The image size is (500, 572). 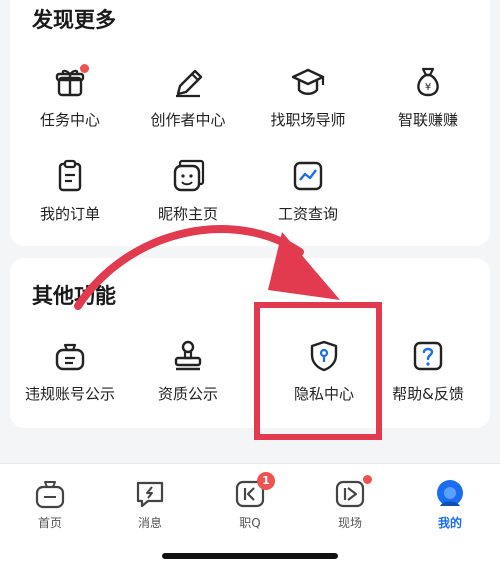 I want to click on section-title-discover: 发现更多, so click(x=74, y=20).